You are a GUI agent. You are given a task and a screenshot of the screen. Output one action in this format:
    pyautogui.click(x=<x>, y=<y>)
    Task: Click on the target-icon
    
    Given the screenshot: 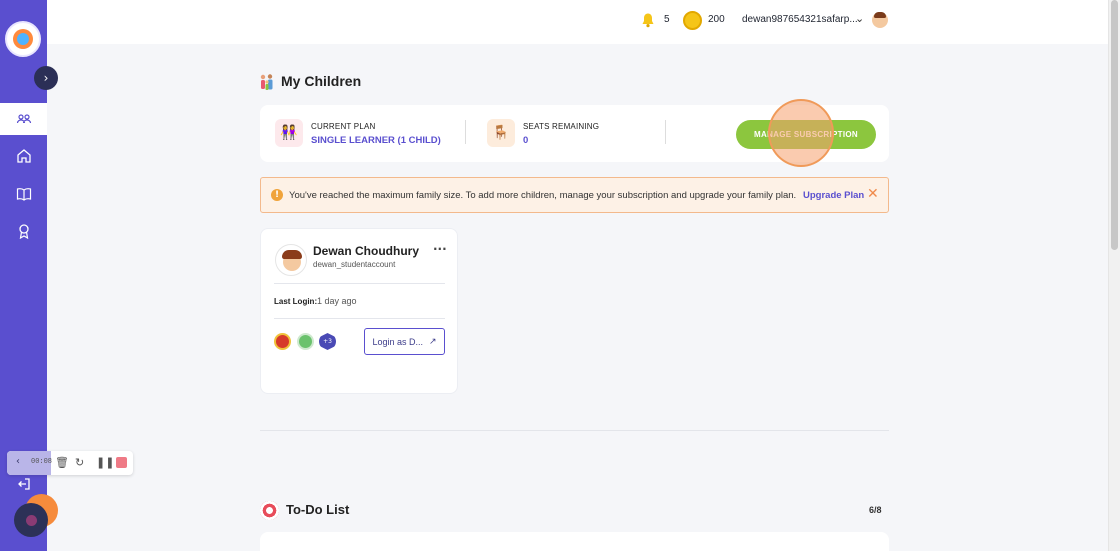 What is the action you would take?
    pyautogui.click(x=269, y=510)
    